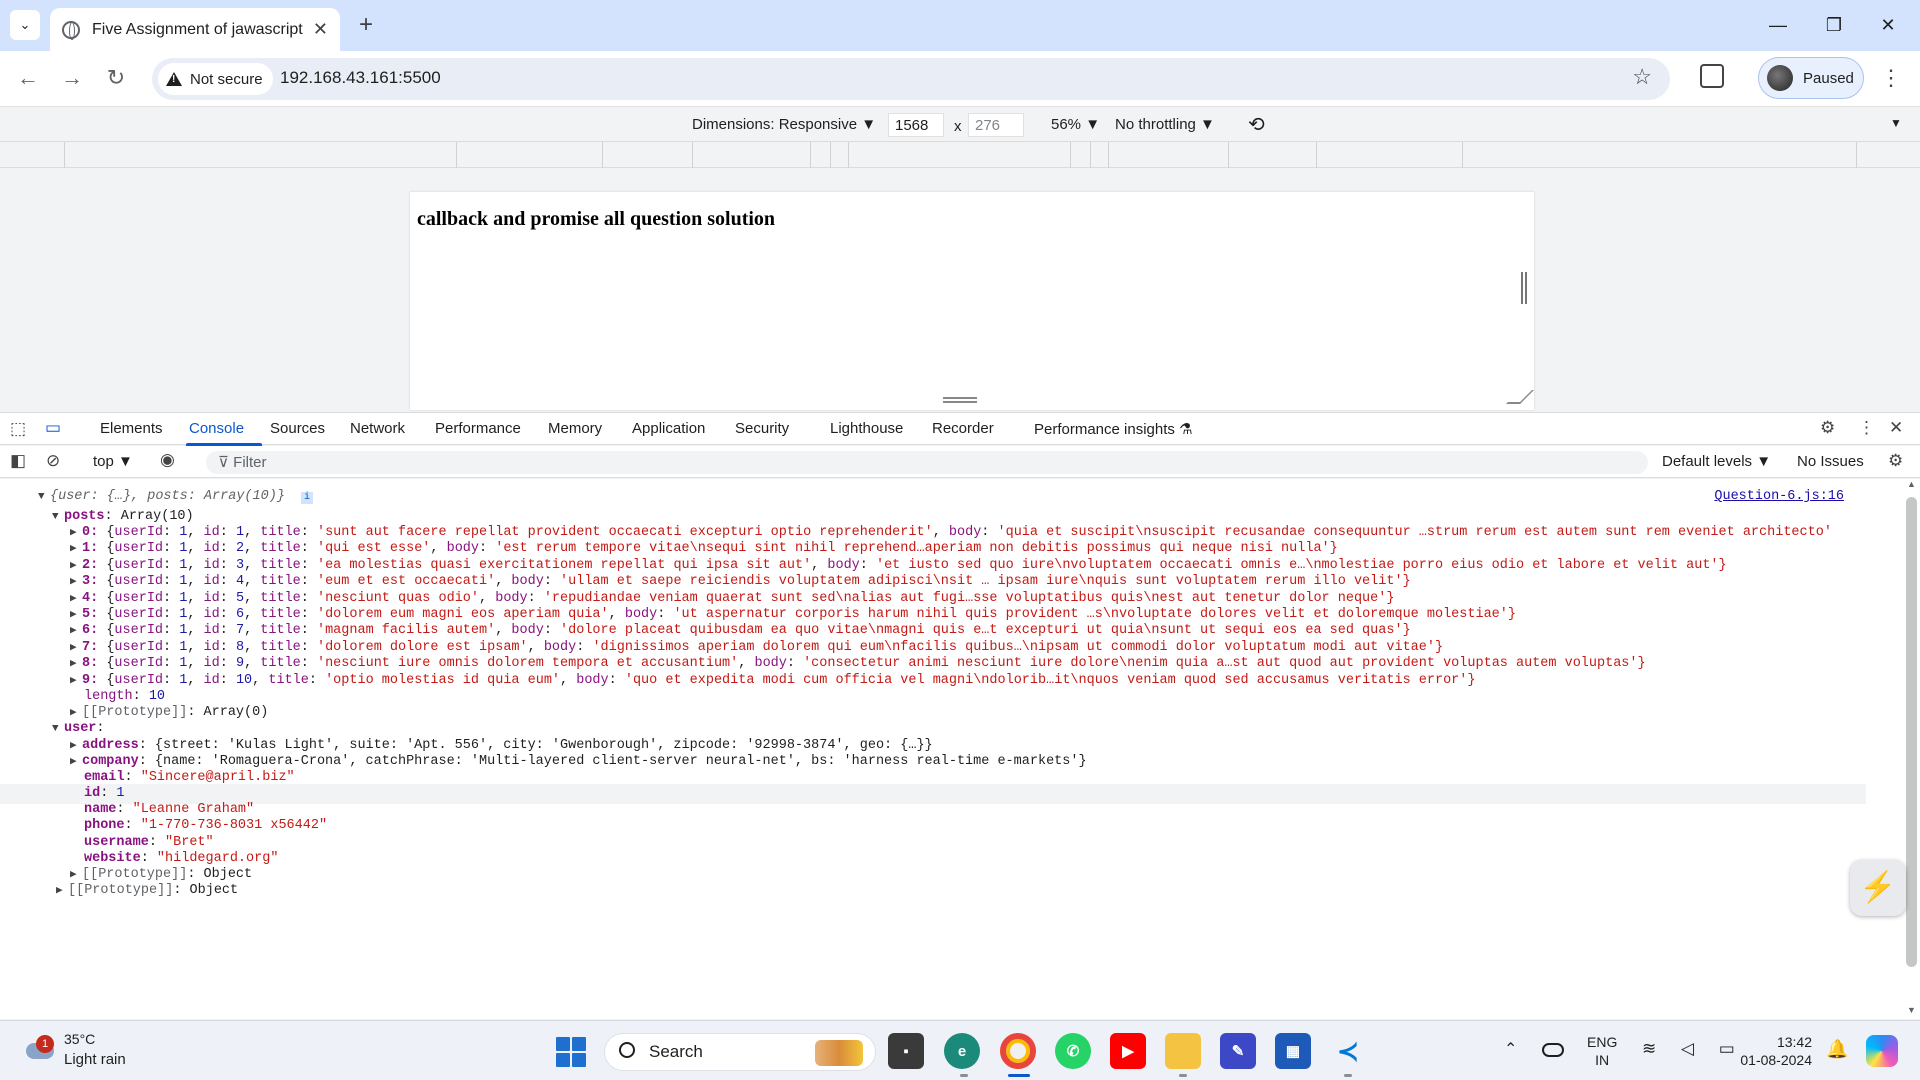 The height and width of the screenshot is (1080, 1920). What do you see at coordinates (18, 461) in the screenshot?
I see `sidebar-toggle-icon: ◧` at bounding box center [18, 461].